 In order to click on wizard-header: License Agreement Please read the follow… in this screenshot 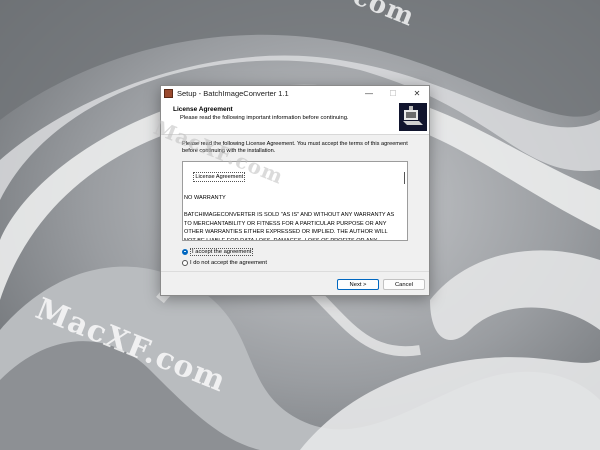, I will do `click(295, 118)`.